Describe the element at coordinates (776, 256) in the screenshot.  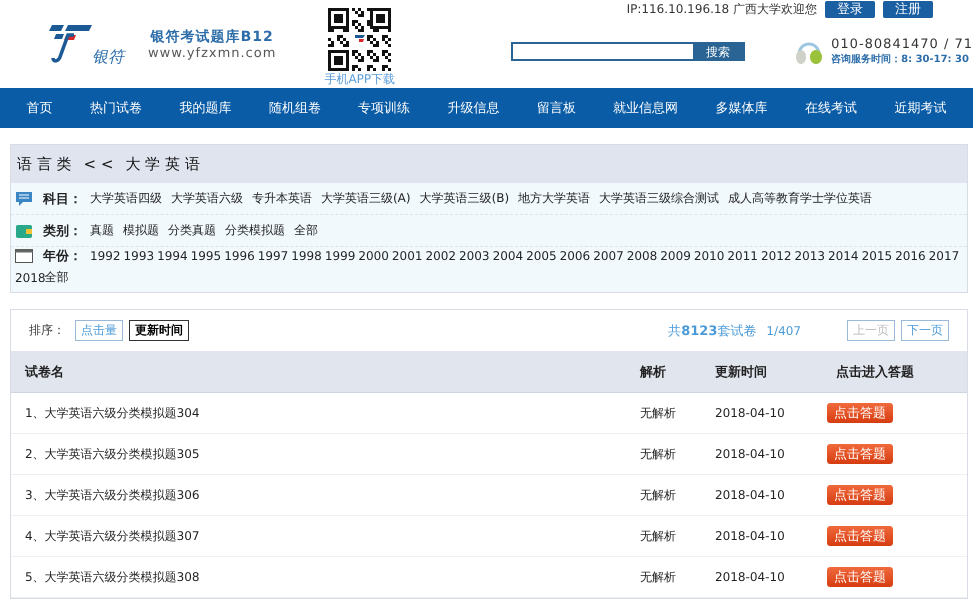
I see `filter-option: 2012` at that location.